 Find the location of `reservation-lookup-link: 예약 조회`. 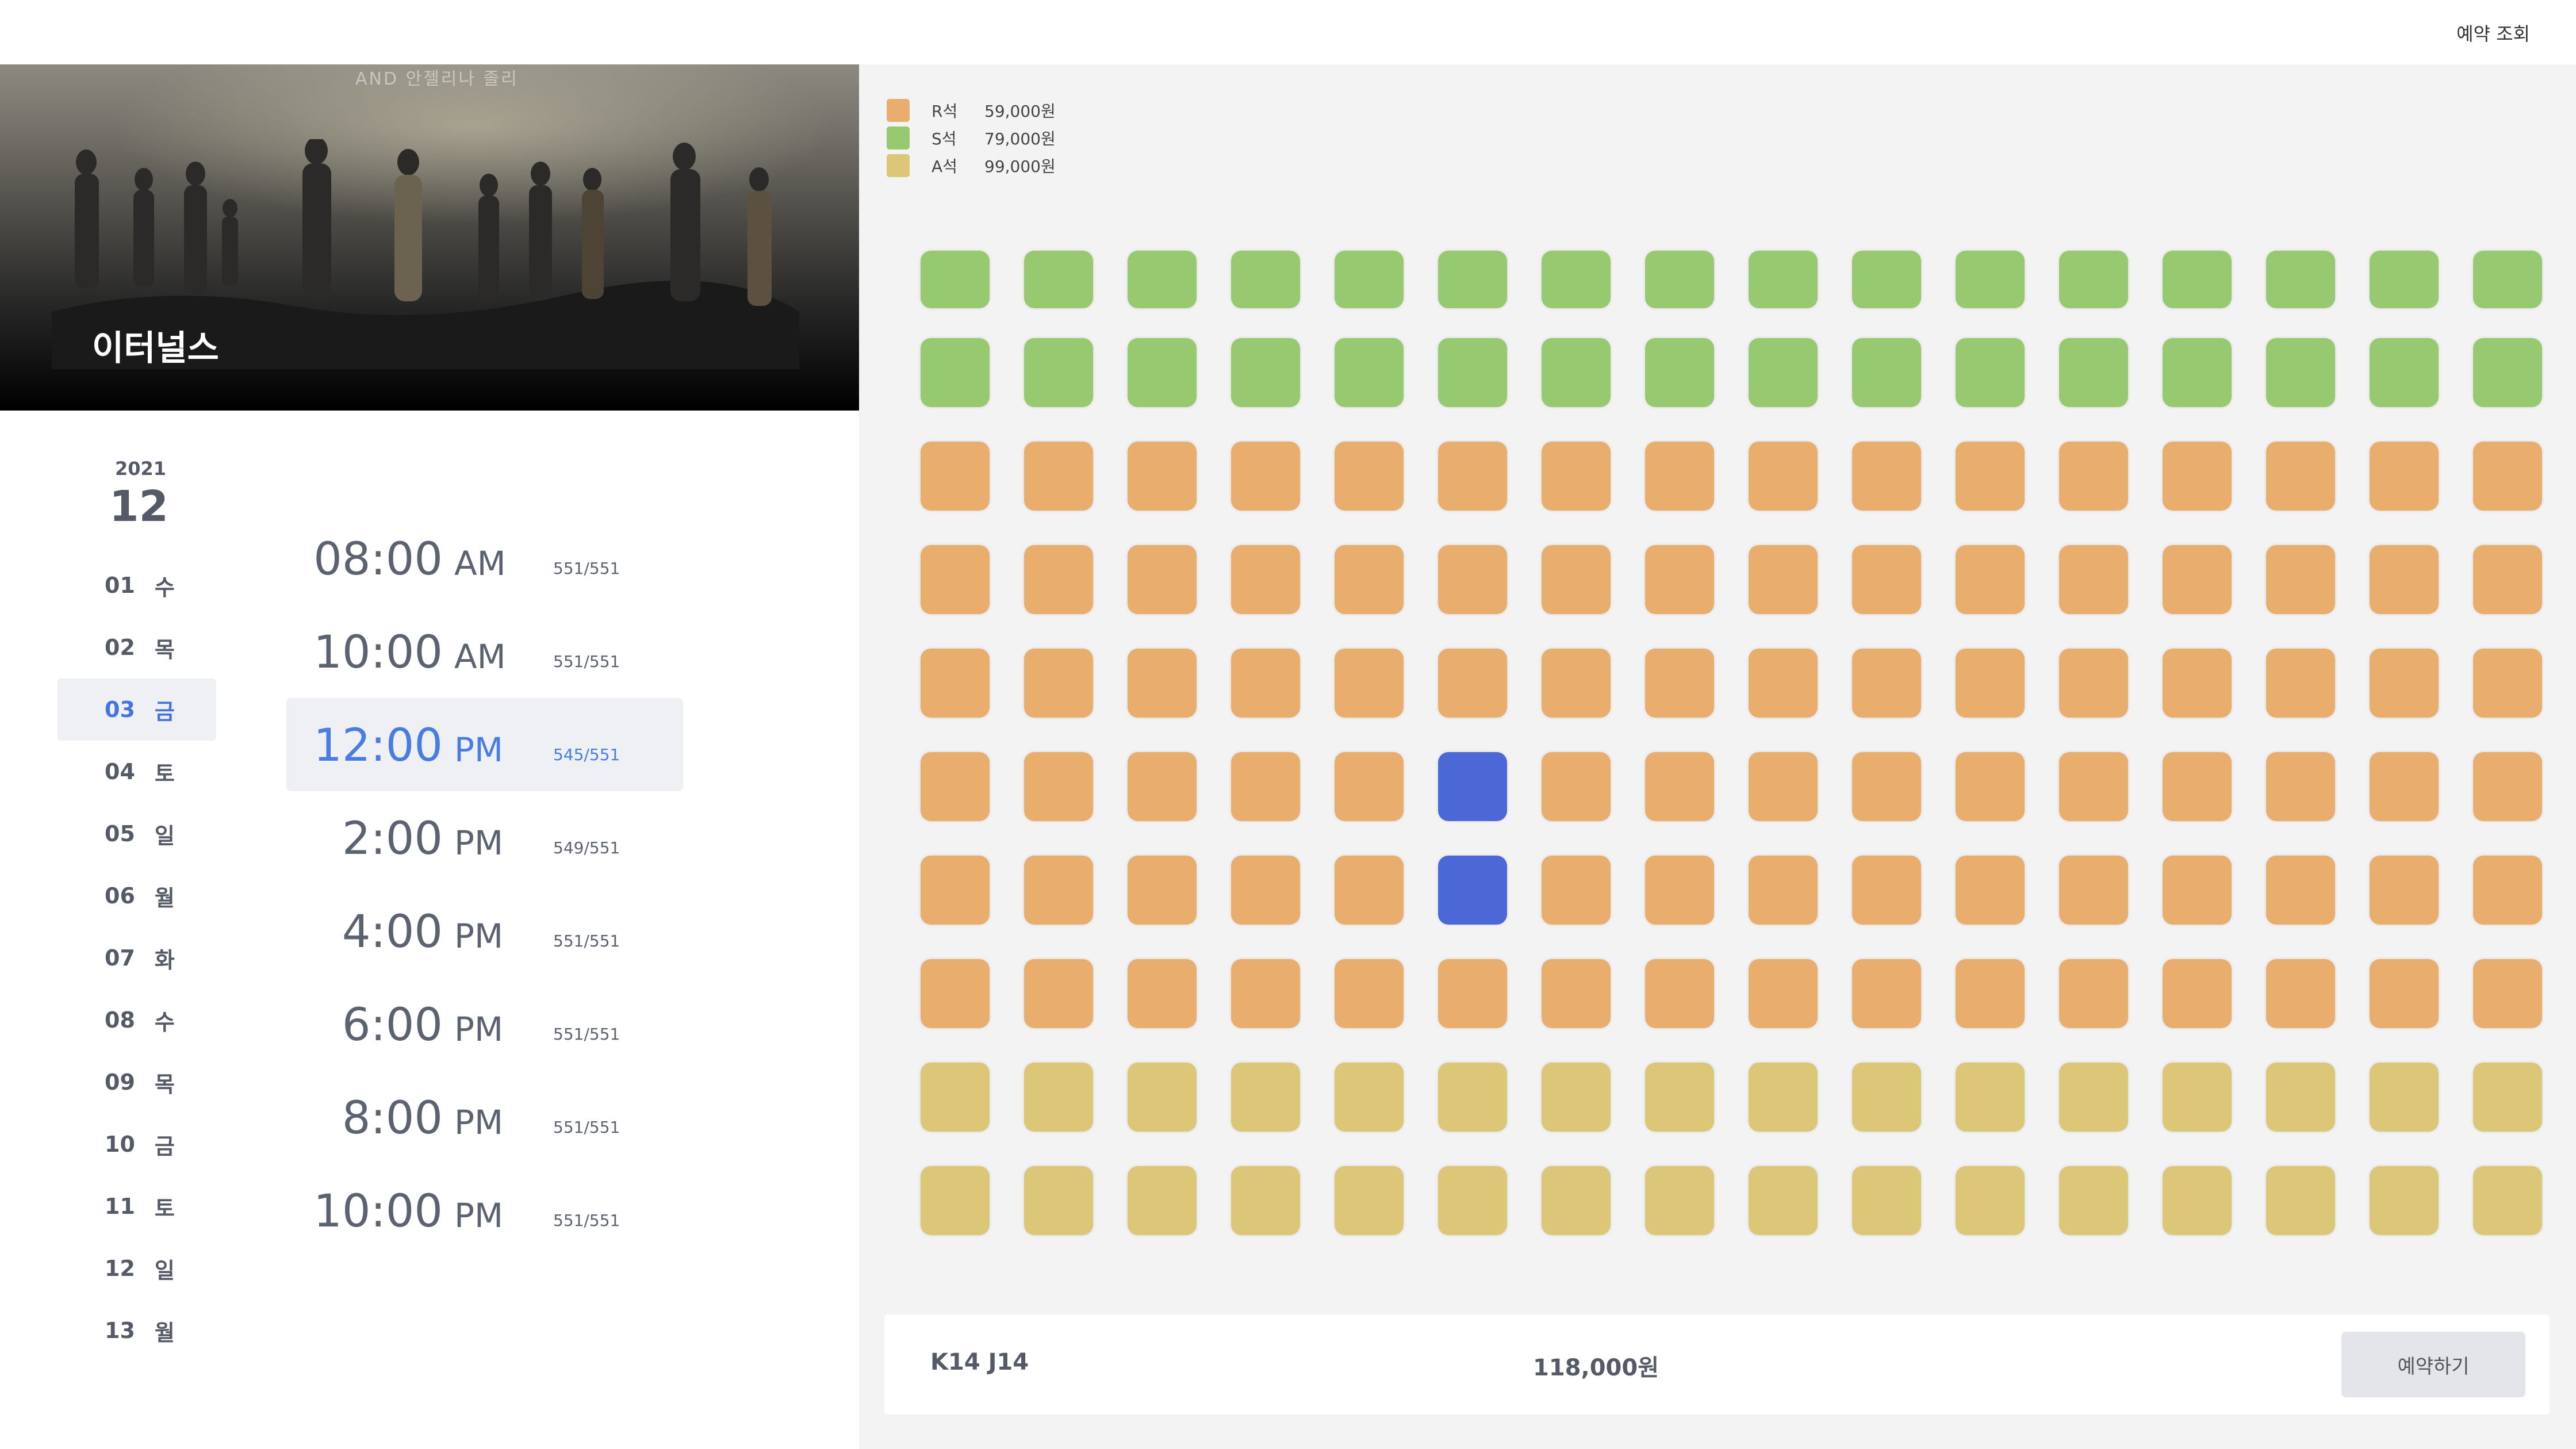

reservation-lookup-link: 예약 조회 is located at coordinates (2493, 33).